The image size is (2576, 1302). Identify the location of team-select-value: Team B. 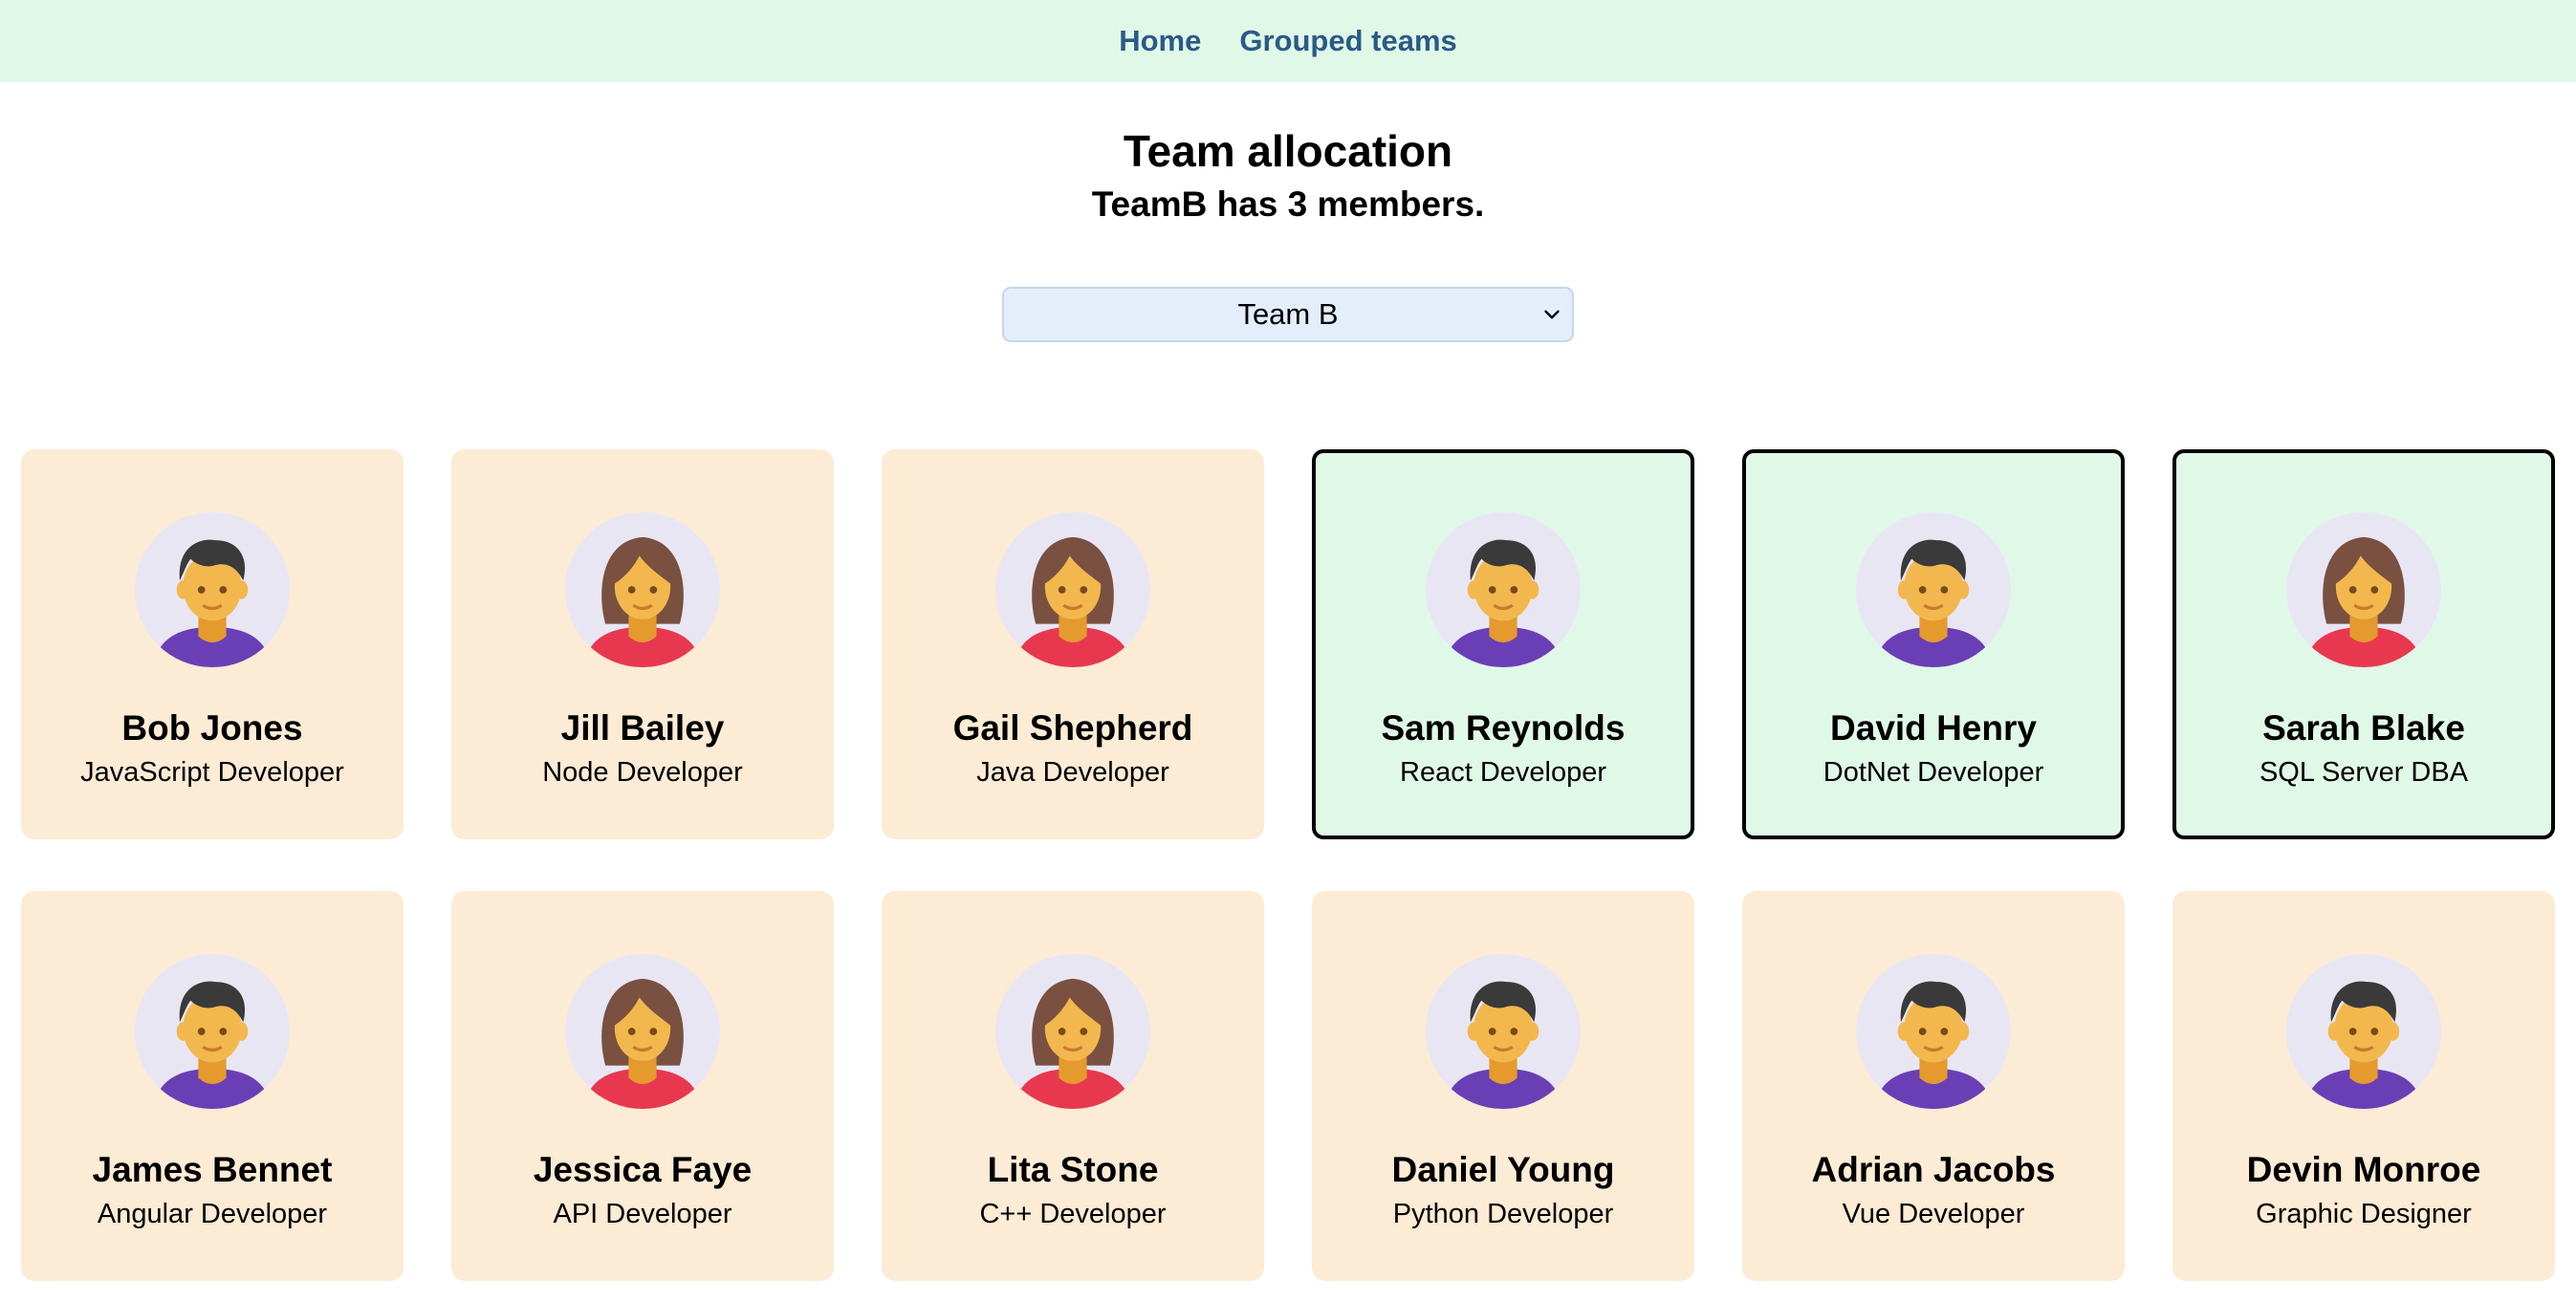
(1288, 314).